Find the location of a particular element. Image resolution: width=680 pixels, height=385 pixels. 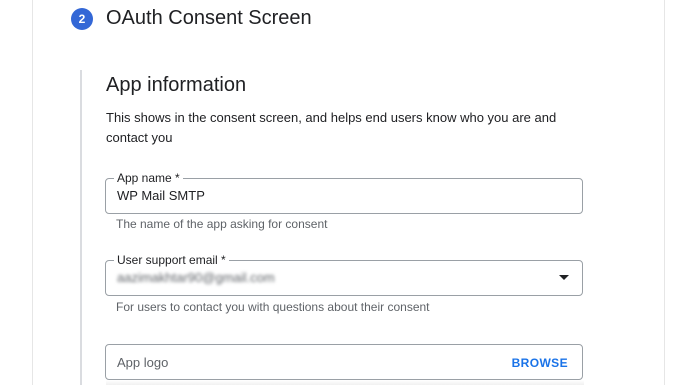

app-name-helper-text: The name of the app asking for consent is located at coordinates (222, 224).